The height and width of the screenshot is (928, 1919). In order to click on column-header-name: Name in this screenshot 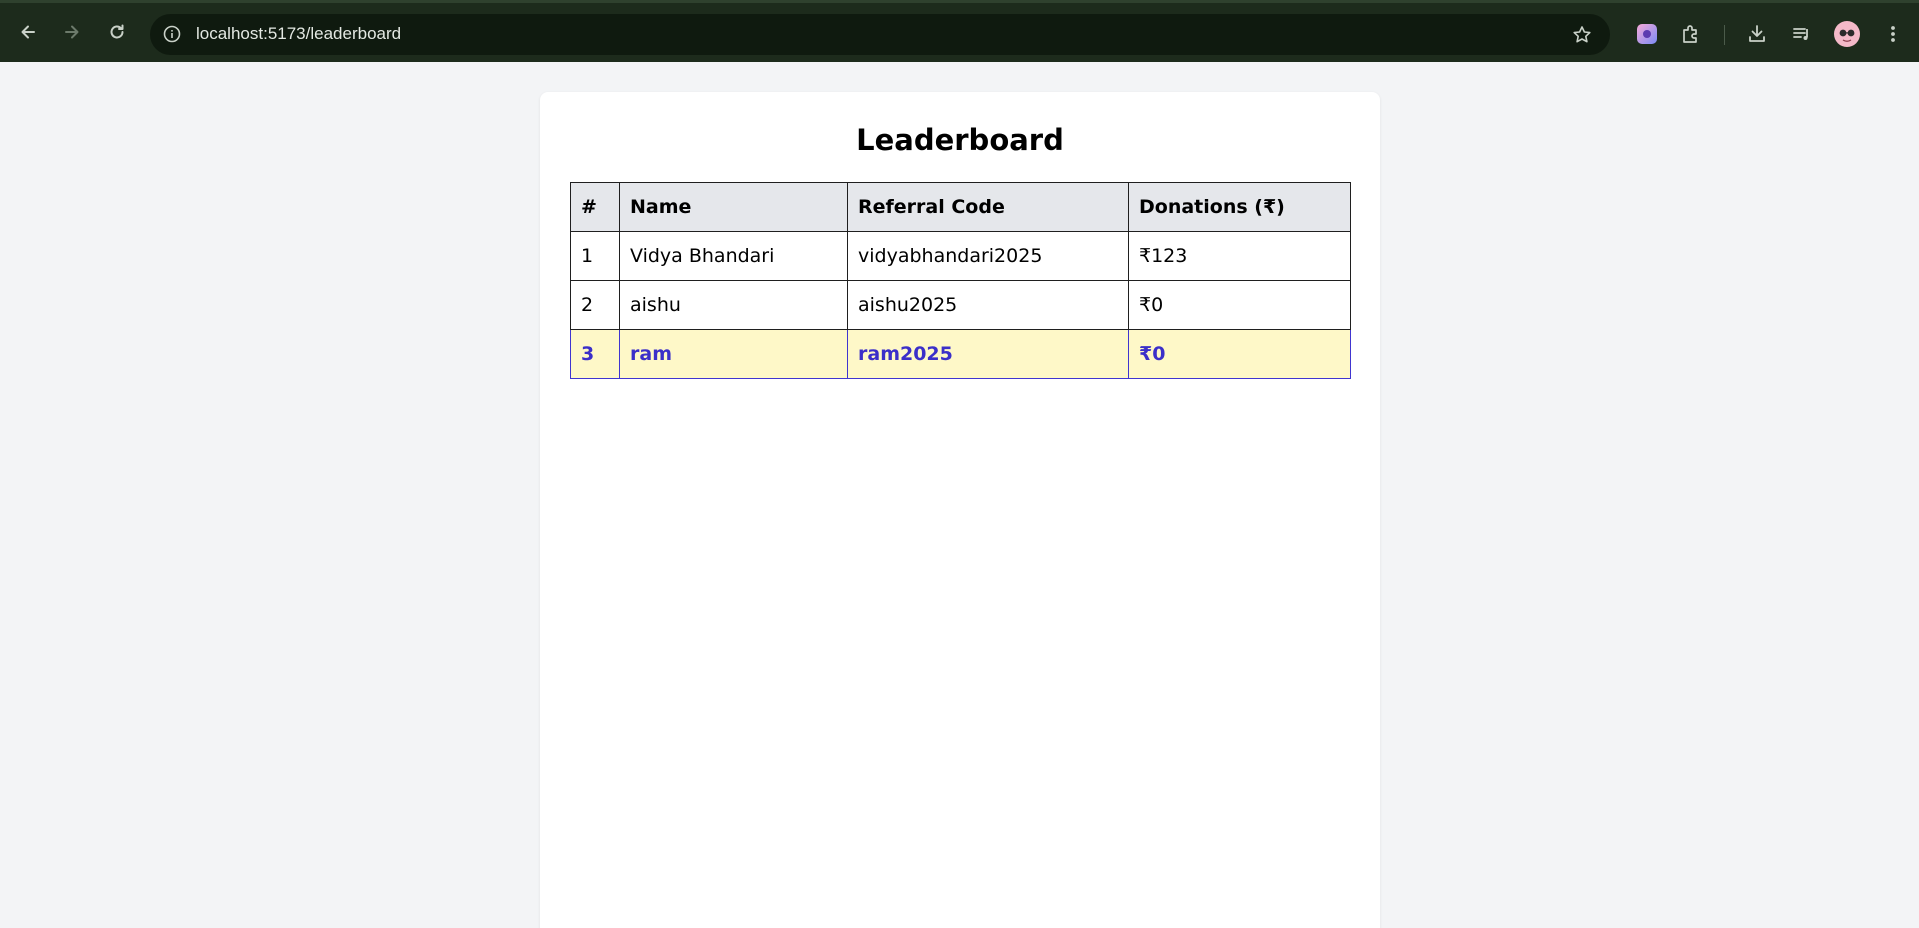, I will do `click(733, 207)`.